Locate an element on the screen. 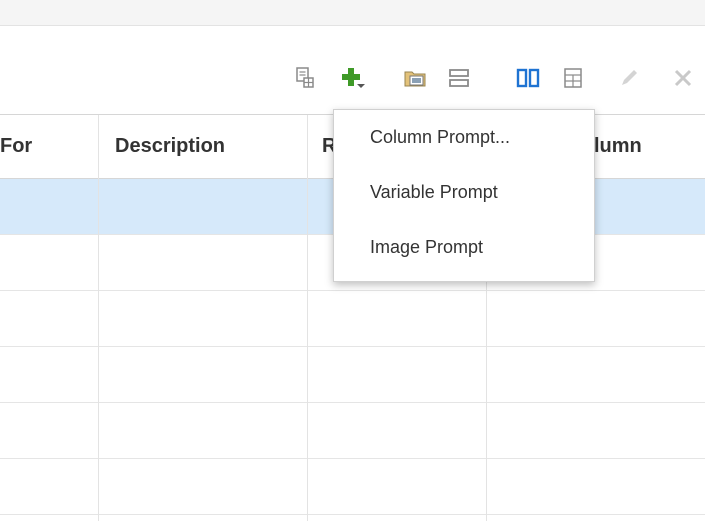 The width and height of the screenshot is (705, 521). grid-layout-icon is located at coordinates (573, 78).